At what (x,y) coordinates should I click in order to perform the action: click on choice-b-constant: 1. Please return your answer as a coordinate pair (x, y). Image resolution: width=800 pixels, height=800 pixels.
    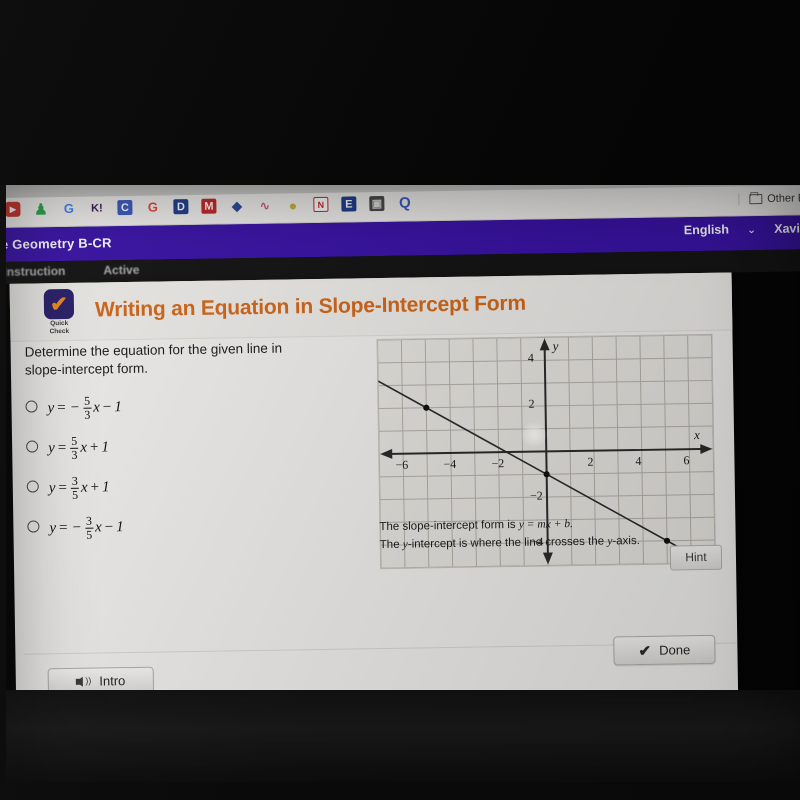
    Looking at the image, I should click on (105, 447).